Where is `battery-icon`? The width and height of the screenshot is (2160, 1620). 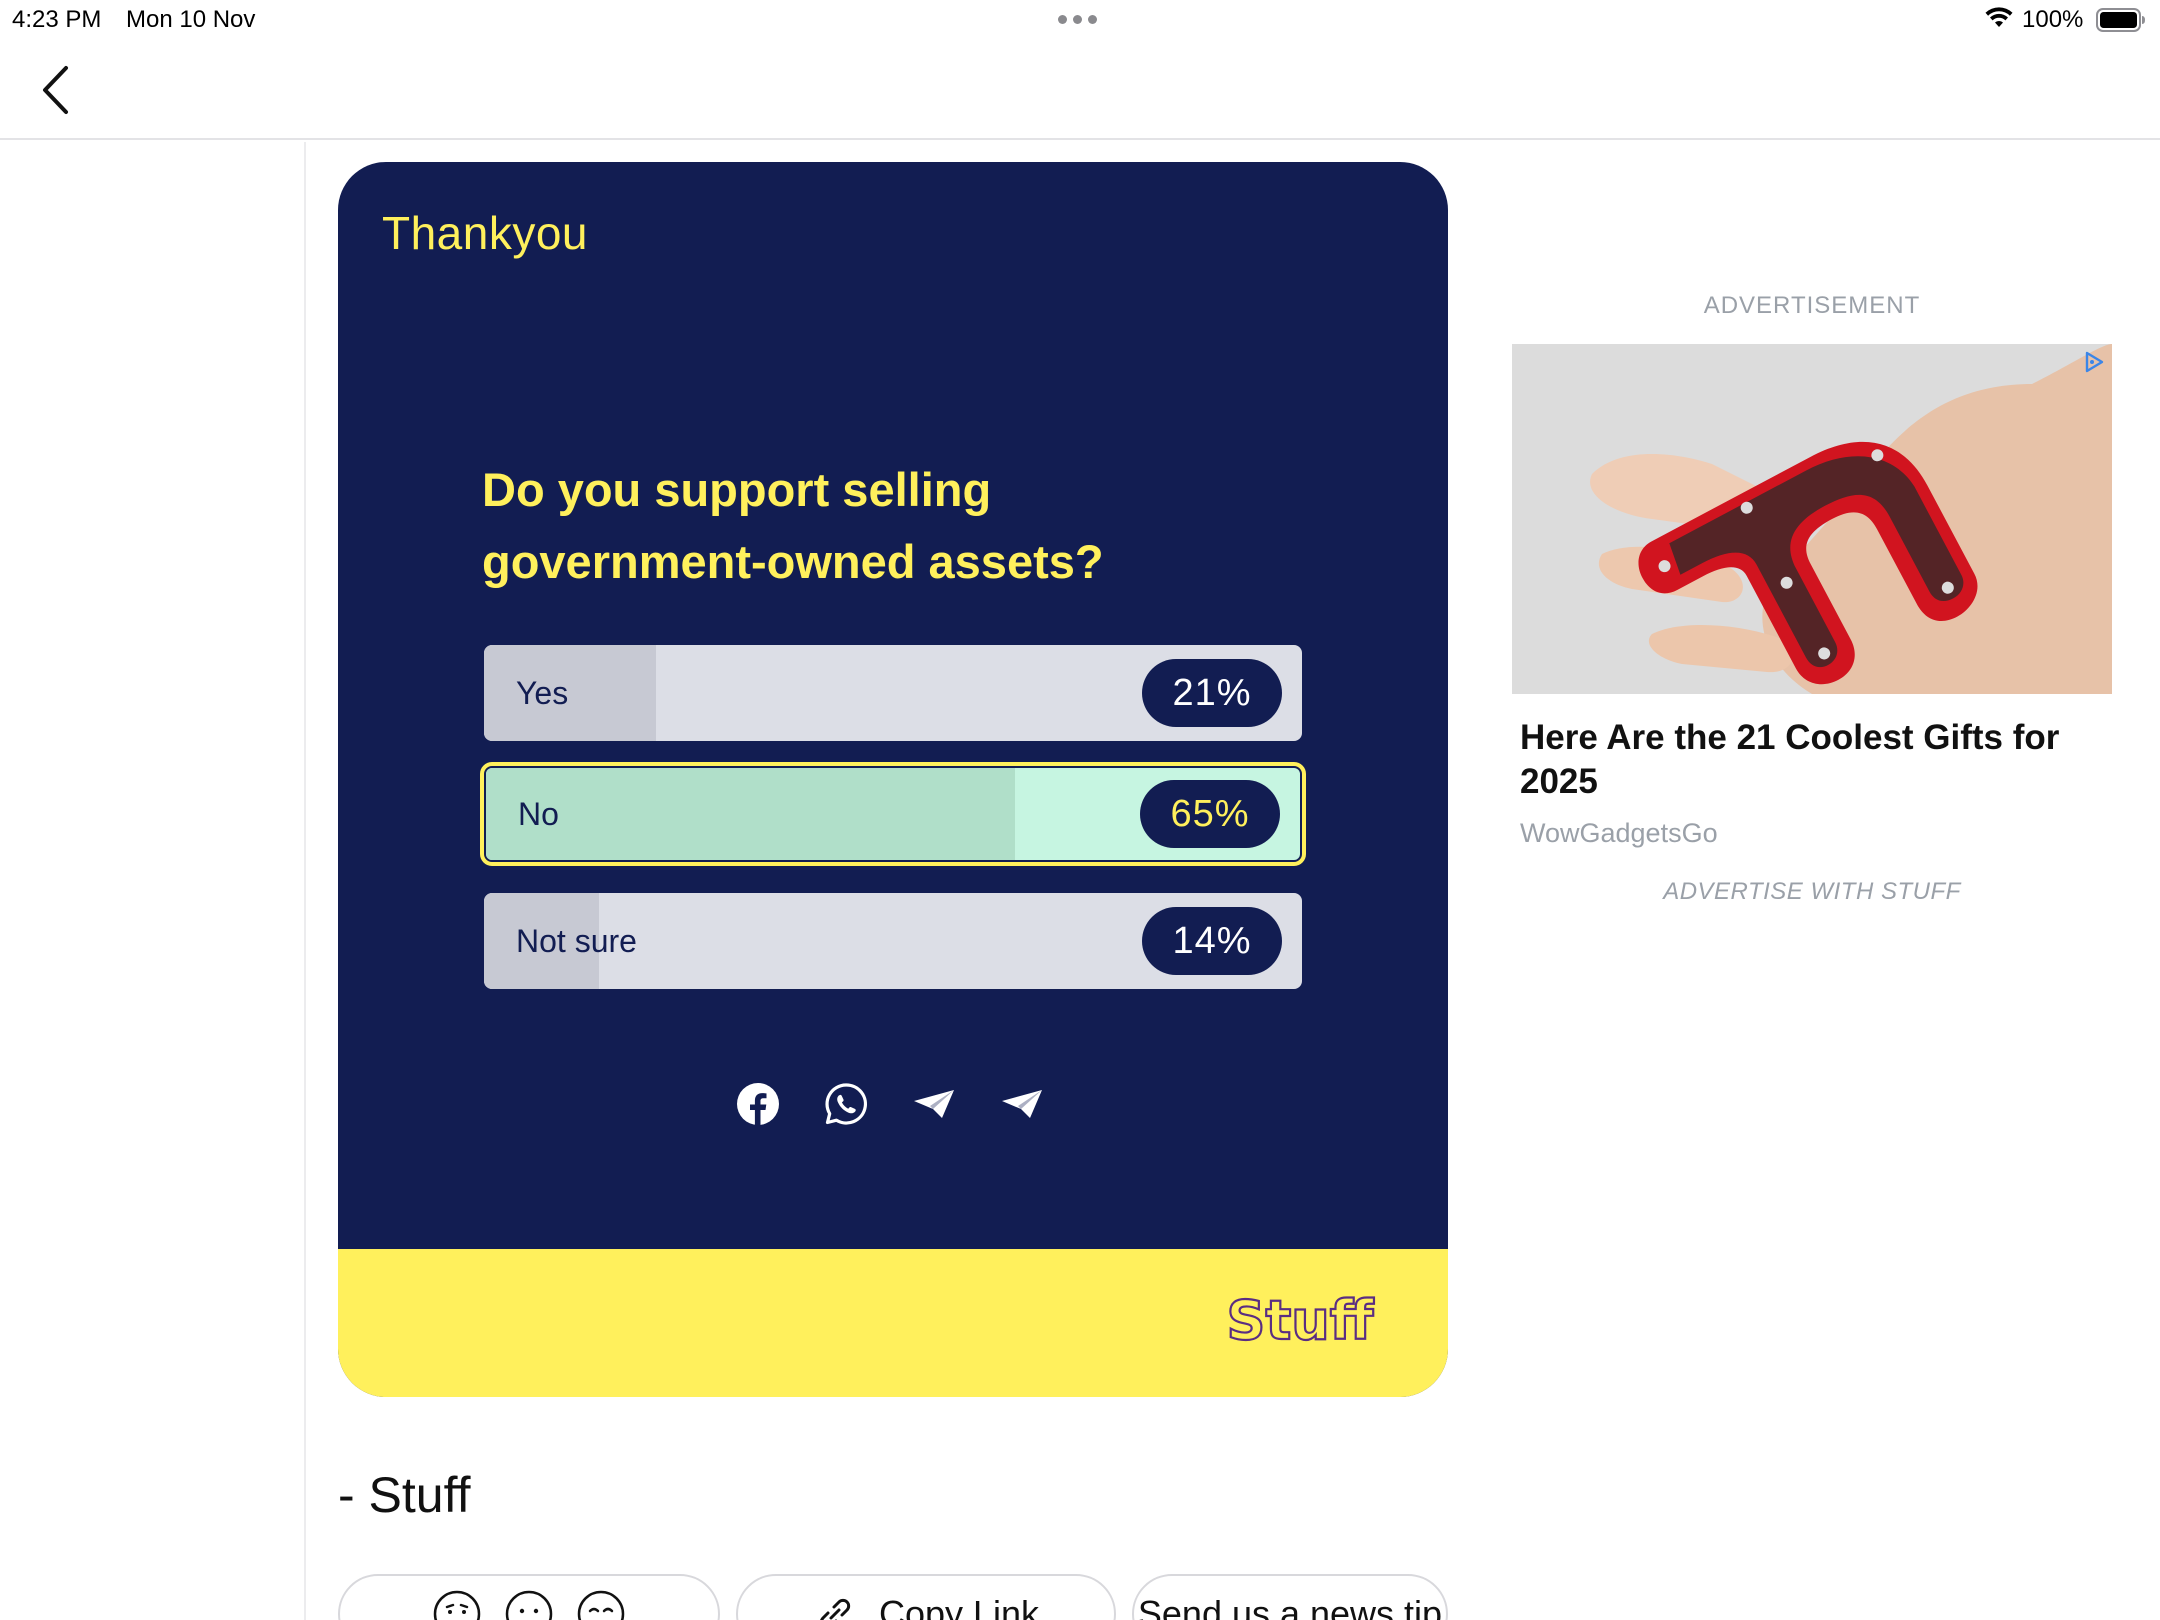 battery-icon is located at coordinates (2120, 20).